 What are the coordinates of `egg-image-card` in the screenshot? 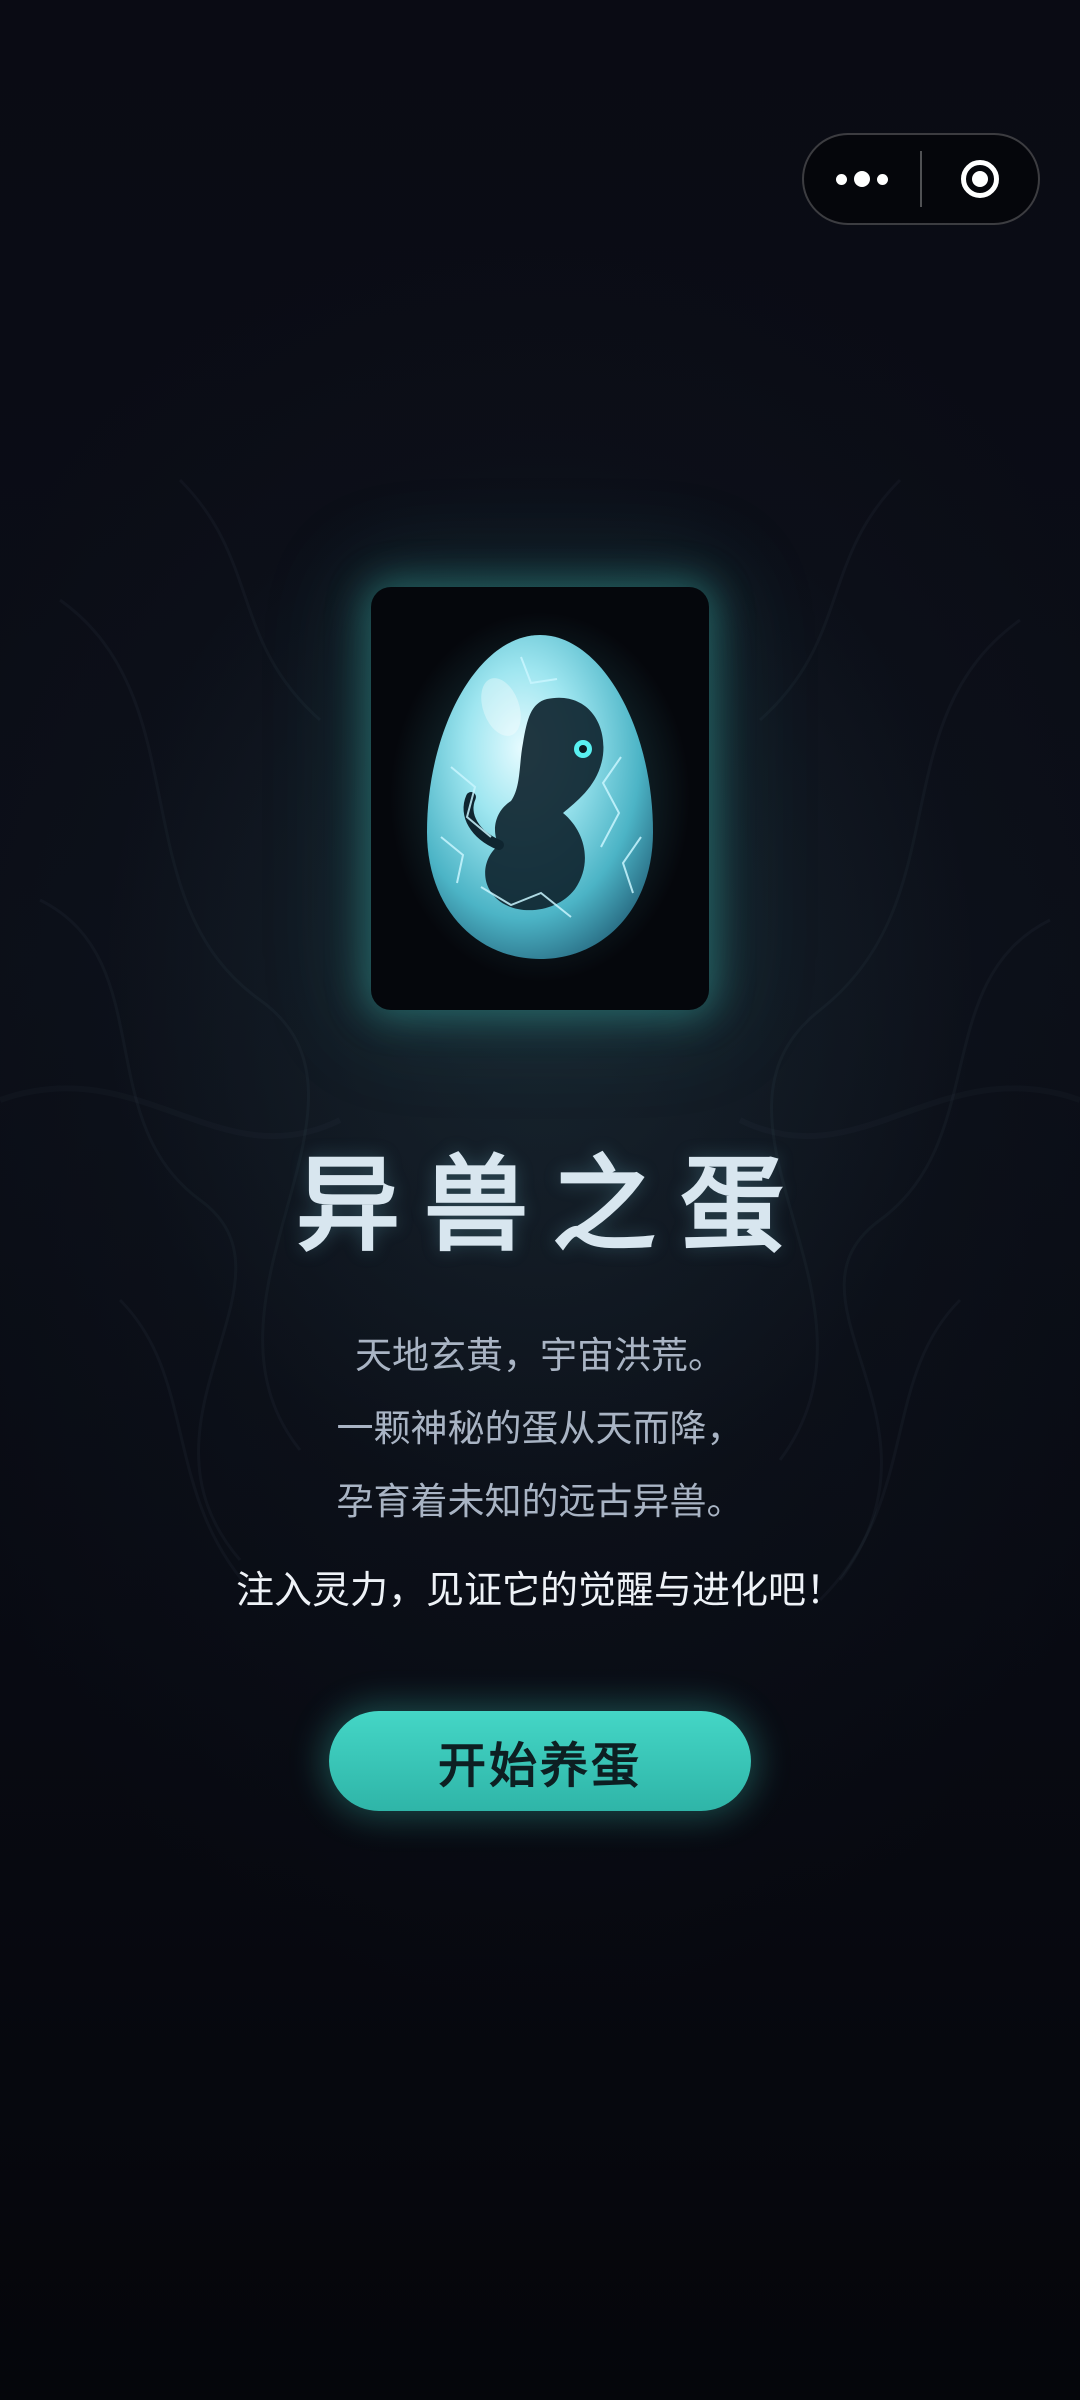 It's located at (540, 798).